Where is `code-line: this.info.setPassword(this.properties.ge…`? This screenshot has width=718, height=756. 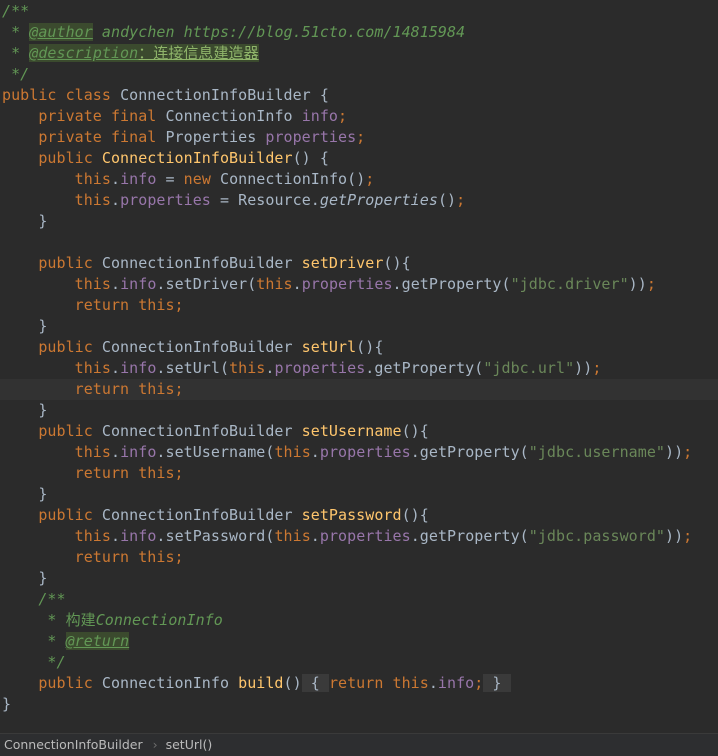
code-line: this.info.setPassword(this.properties.ge… is located at coordinates (359, 536).